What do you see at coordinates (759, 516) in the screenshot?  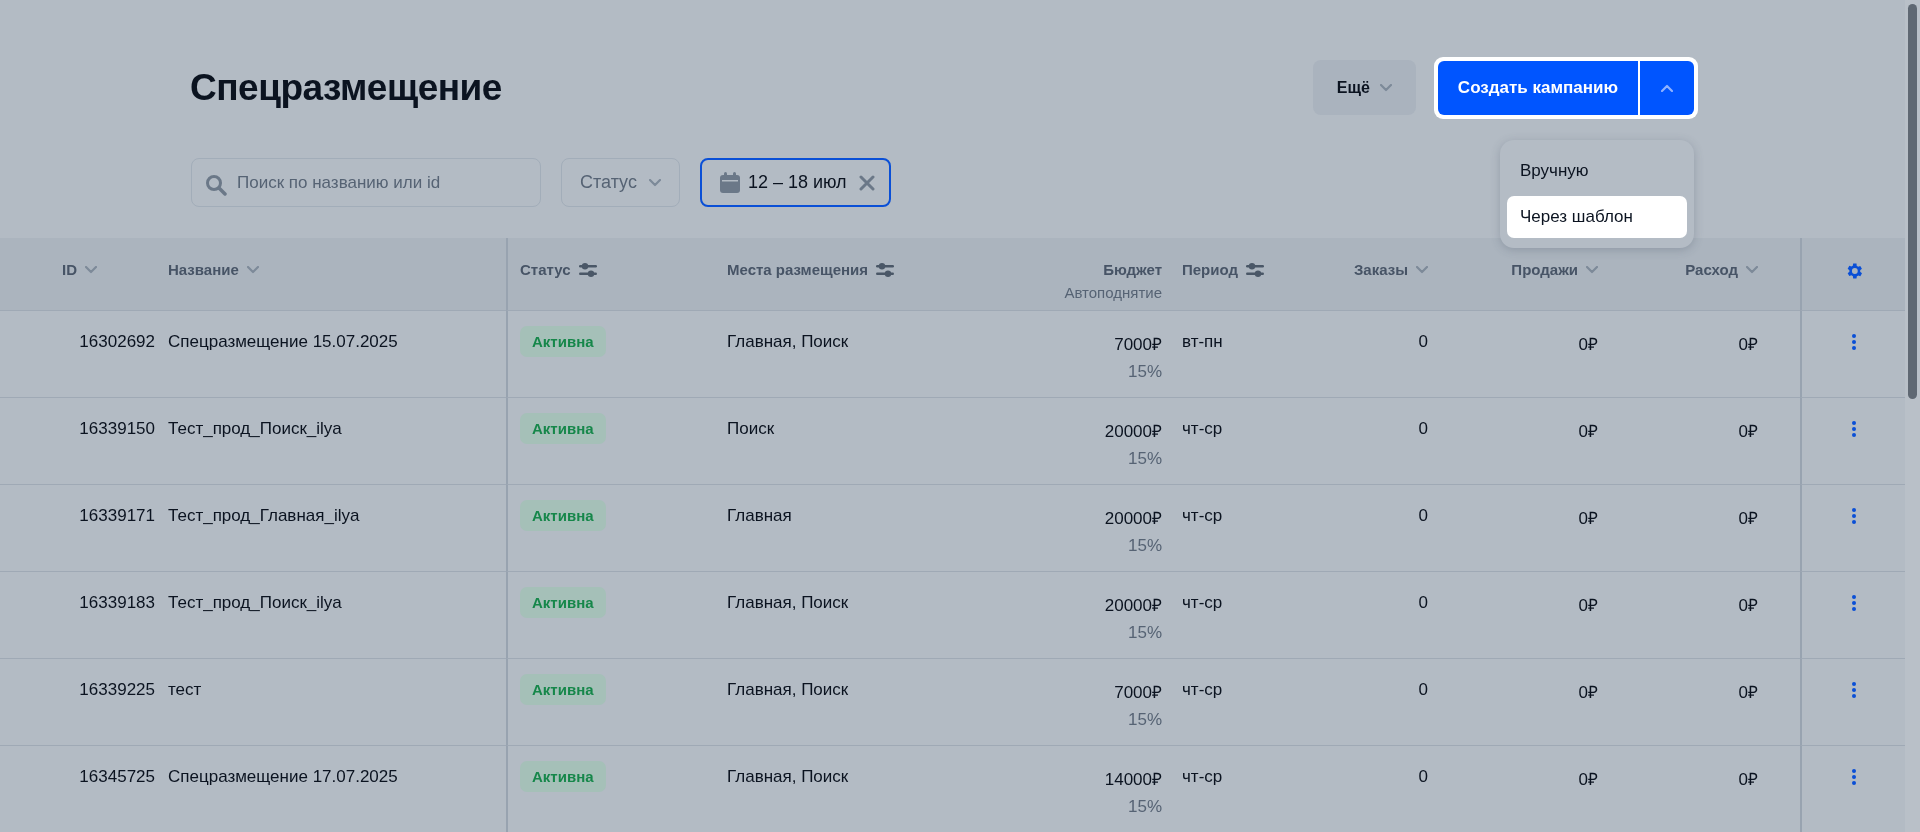 I see `table-cell: Главная` at bounding box center [759, 516].